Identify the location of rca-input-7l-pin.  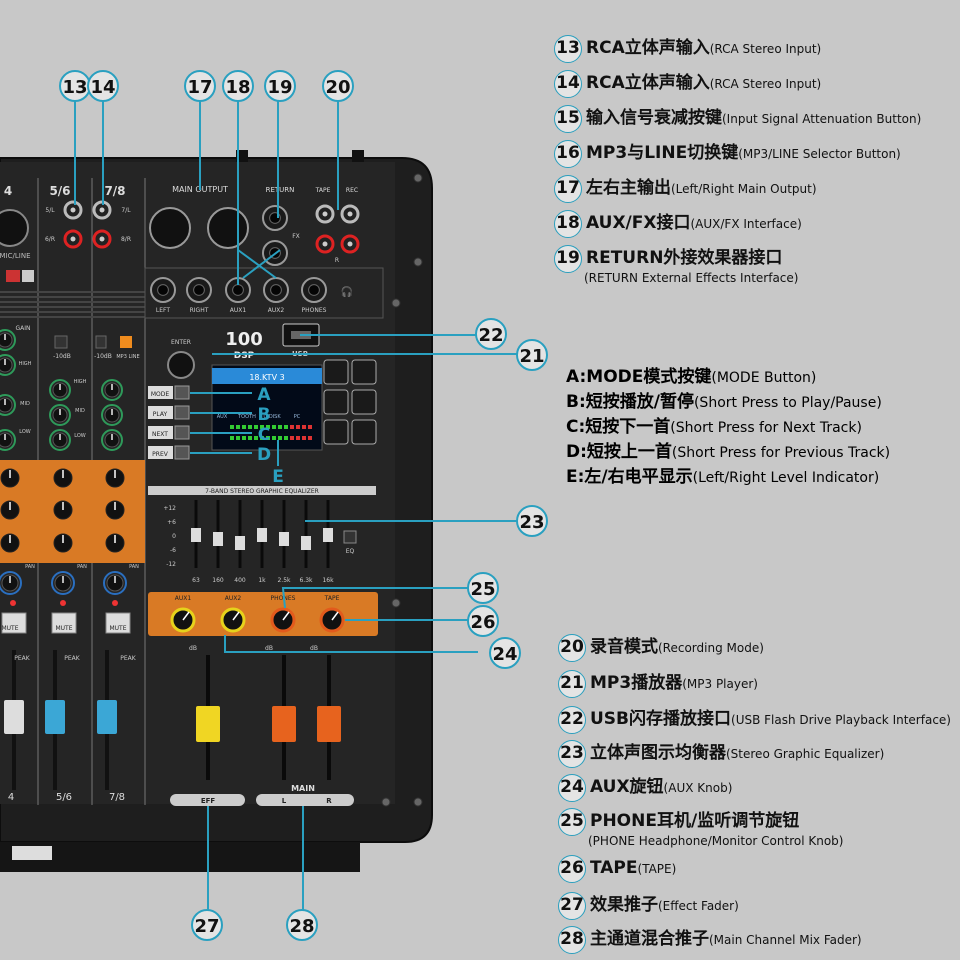
(102, 210).